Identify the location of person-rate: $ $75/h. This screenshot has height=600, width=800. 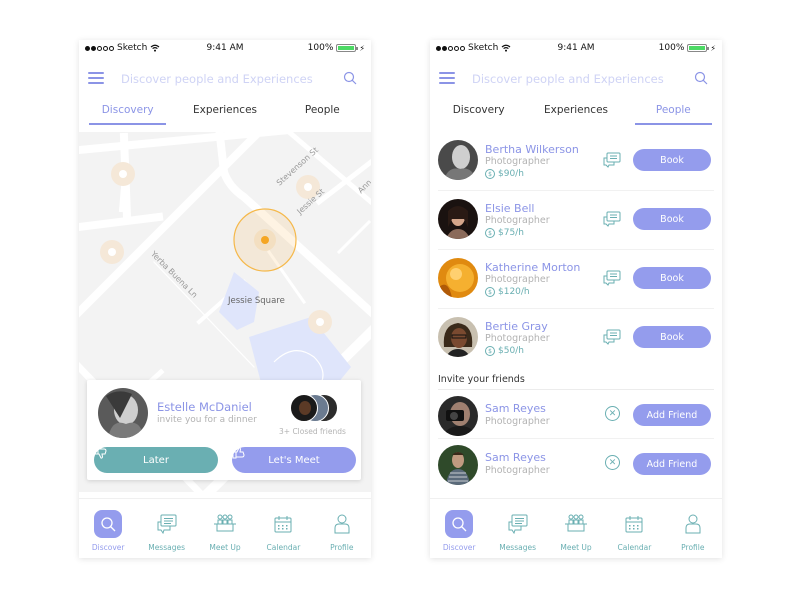
(504, 233).